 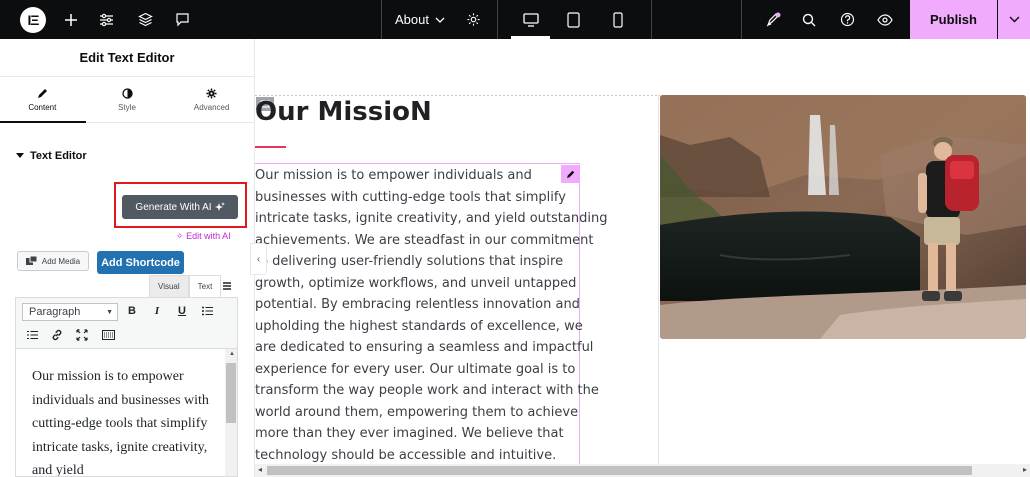 What do you see at coordinates (619, 470) in the screenshot?
I see `horizontal-scroll-thumb` at bounding box center [619, 470].